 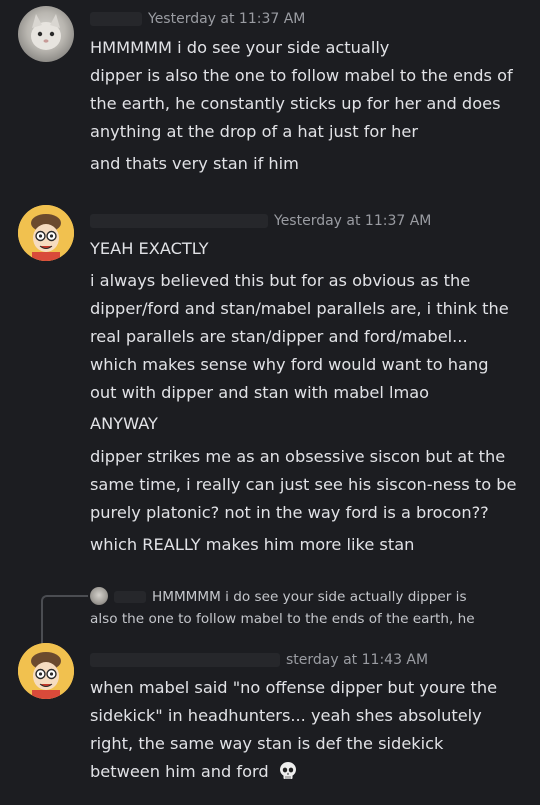 I want to click on message-line: between him and ford, so click(x=194, y=772).